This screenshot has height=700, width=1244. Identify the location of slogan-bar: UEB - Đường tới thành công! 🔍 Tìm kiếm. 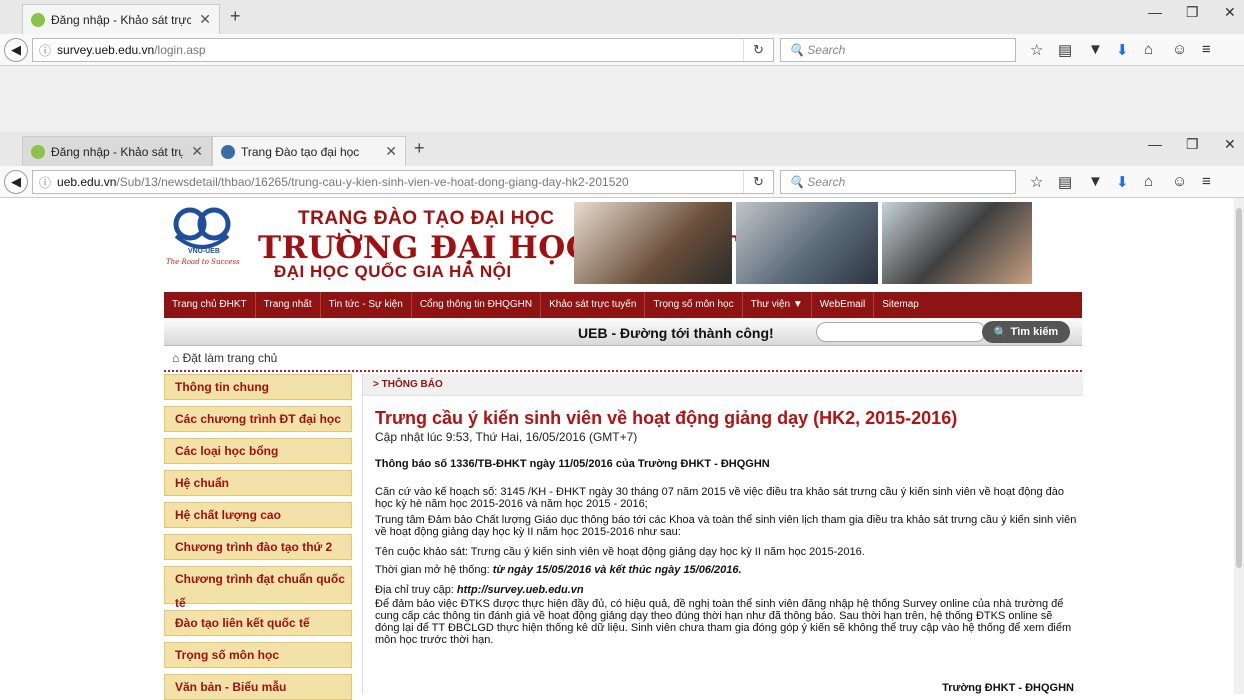
(623, 332).